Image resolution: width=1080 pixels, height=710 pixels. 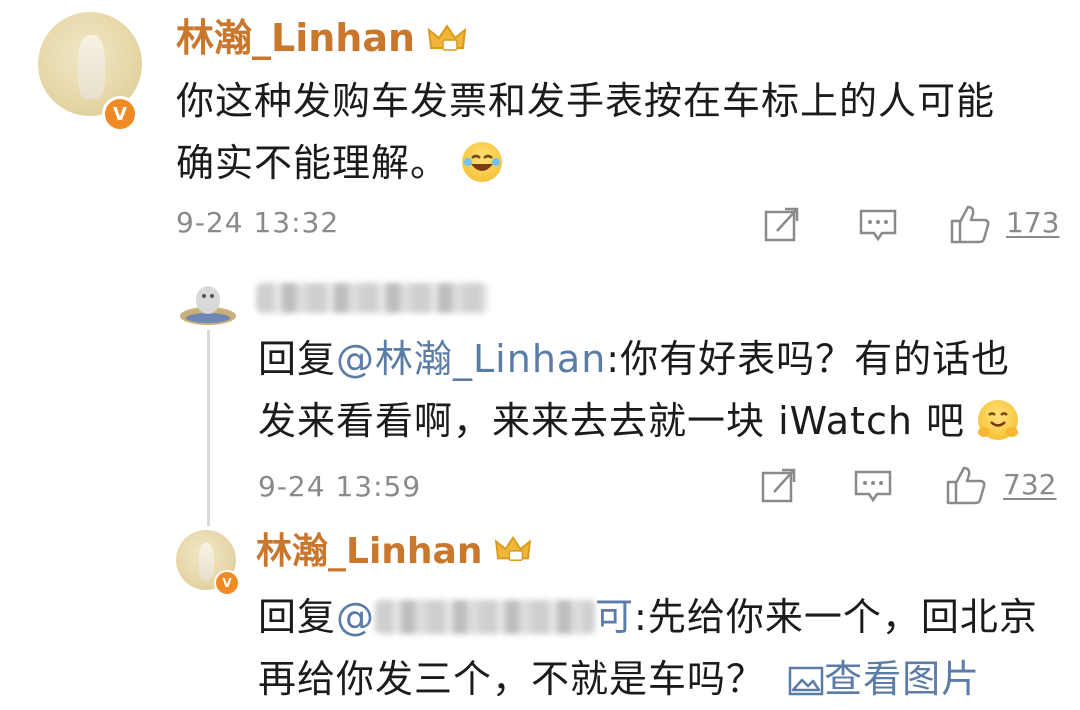 I want to click on comment-line-2: 确实不能理解。, so click(x=616, y=163).